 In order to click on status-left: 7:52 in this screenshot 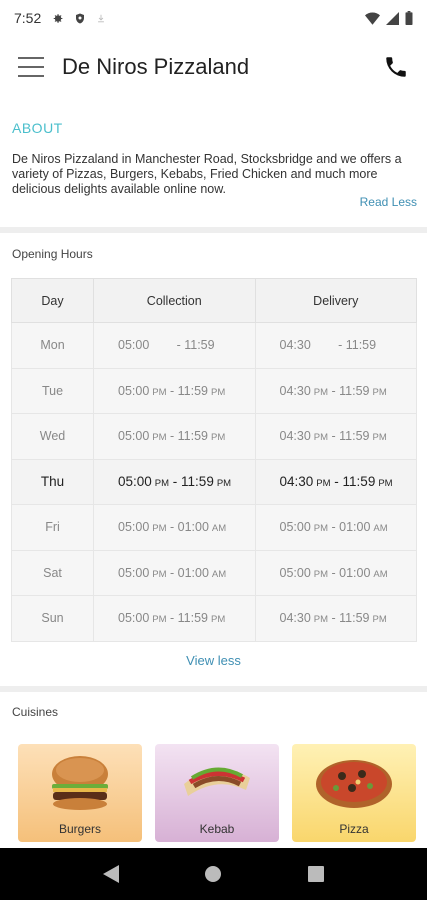, I will do `click(60, 18)`.